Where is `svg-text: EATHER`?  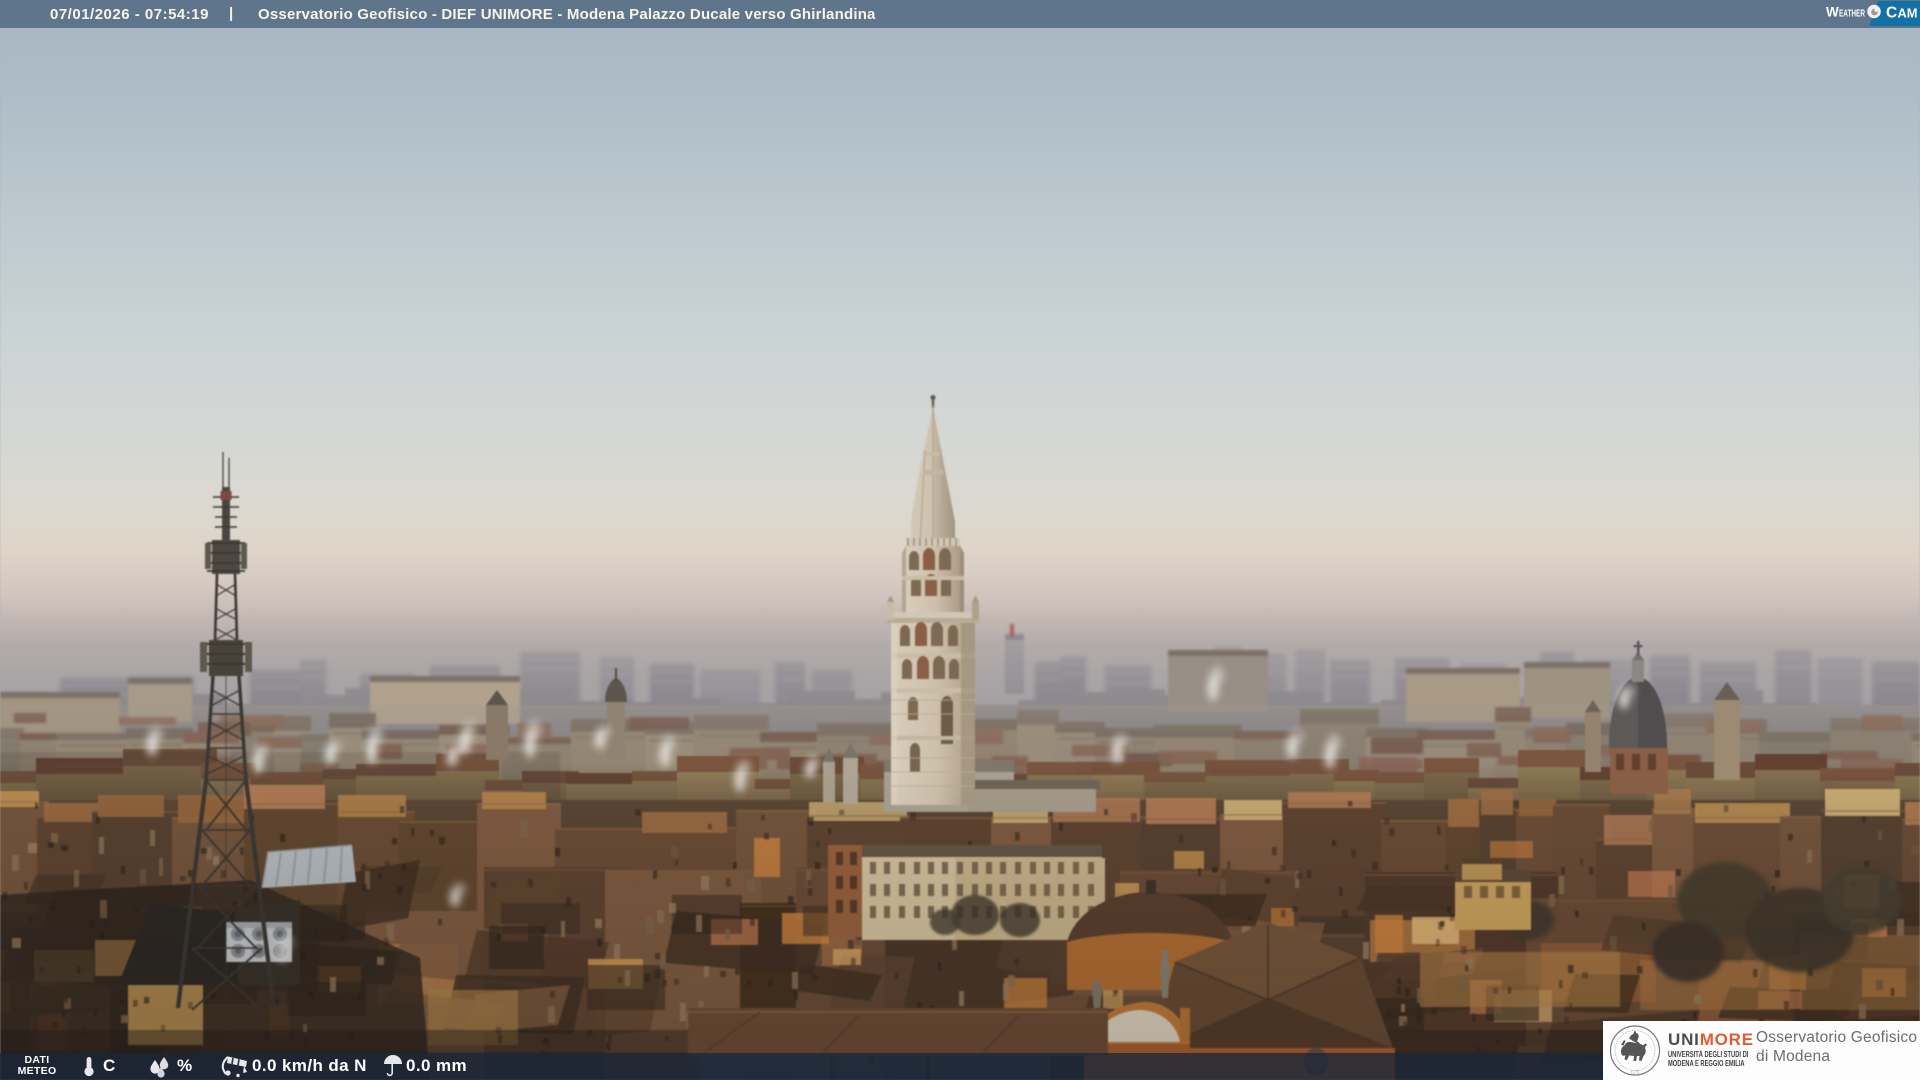 svg-text: EATHER is located at coordinates (1852, 14).